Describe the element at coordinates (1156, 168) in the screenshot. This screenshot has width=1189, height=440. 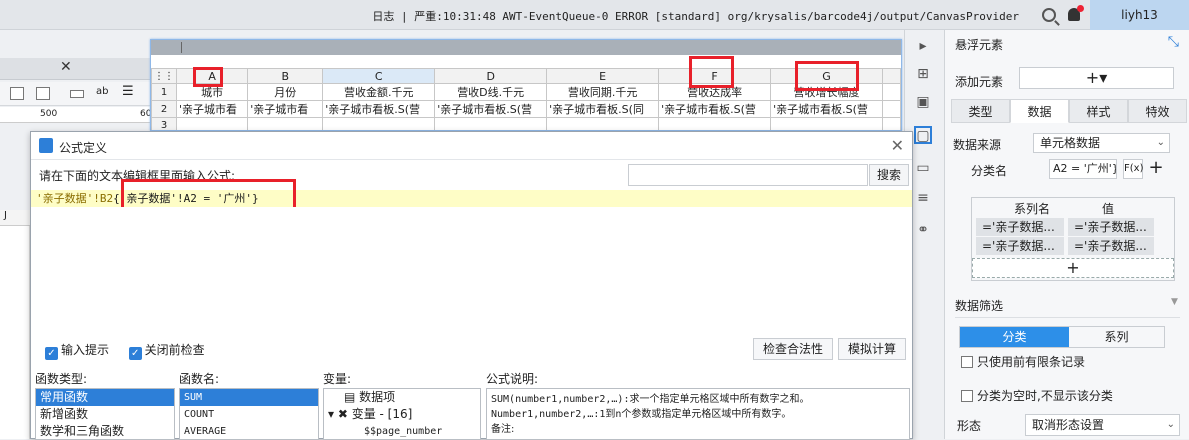
I see `add-category-icon: +` at that location.